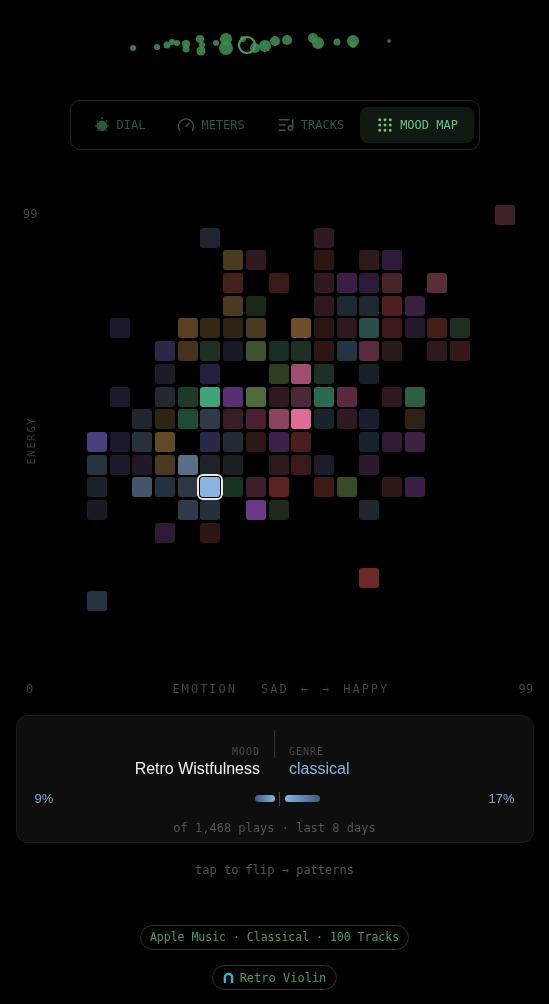 The height and width of the screenshot is (1004, 549). I want to click on flip-hint: tap to flip → patterns, so click(274, 870).